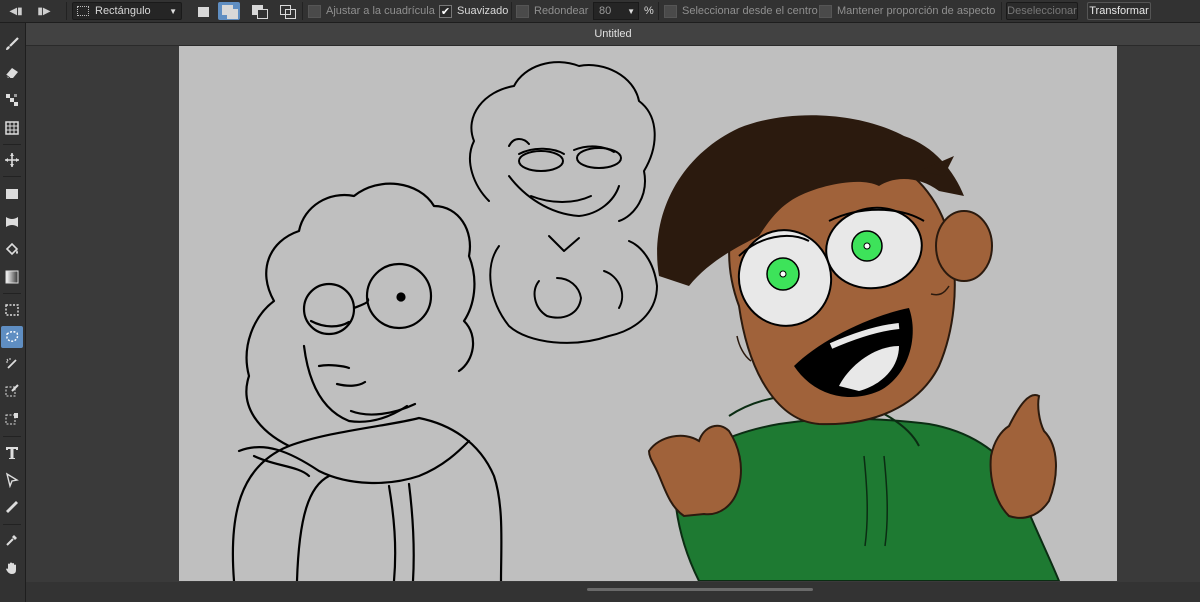 The height and width of the screenshot is (602, 1200). I want to click on lasso-select-icon, so click(12, 337).